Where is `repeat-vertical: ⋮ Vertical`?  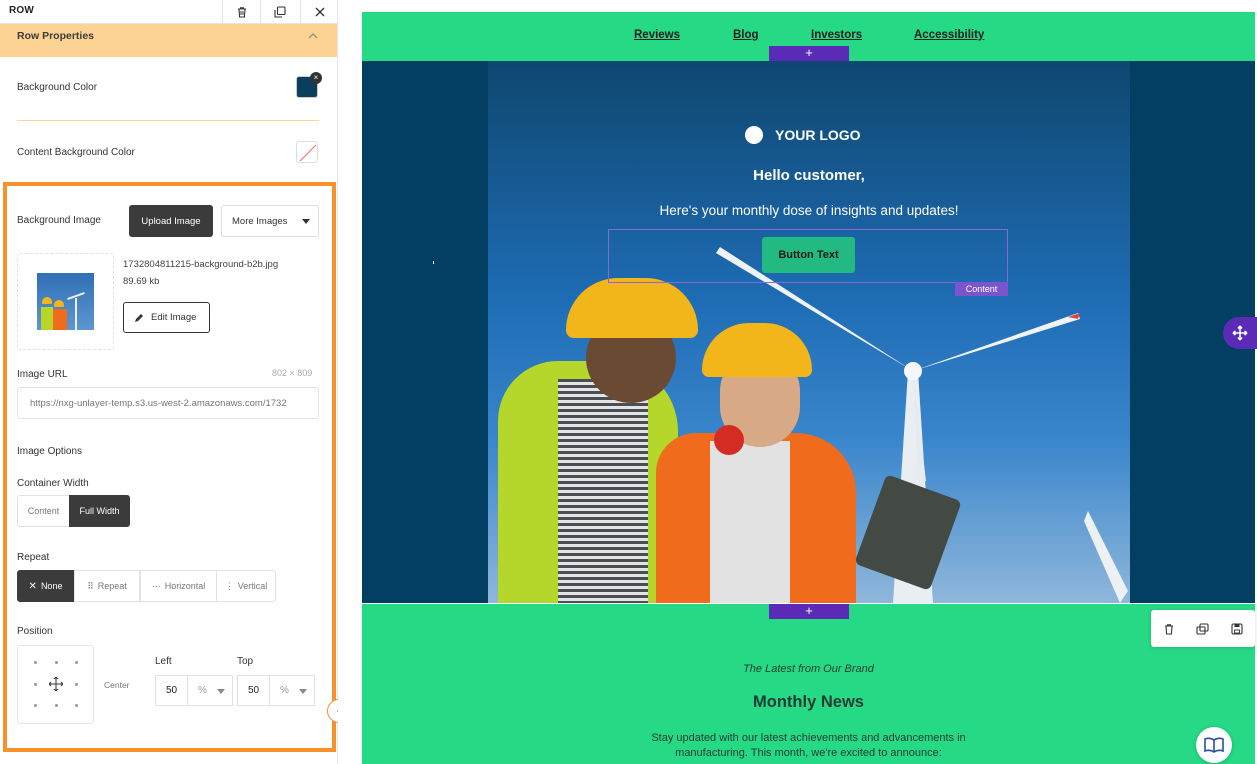 repeat-vertical: ⋮ Vertical is located at coordinates (246, 586).